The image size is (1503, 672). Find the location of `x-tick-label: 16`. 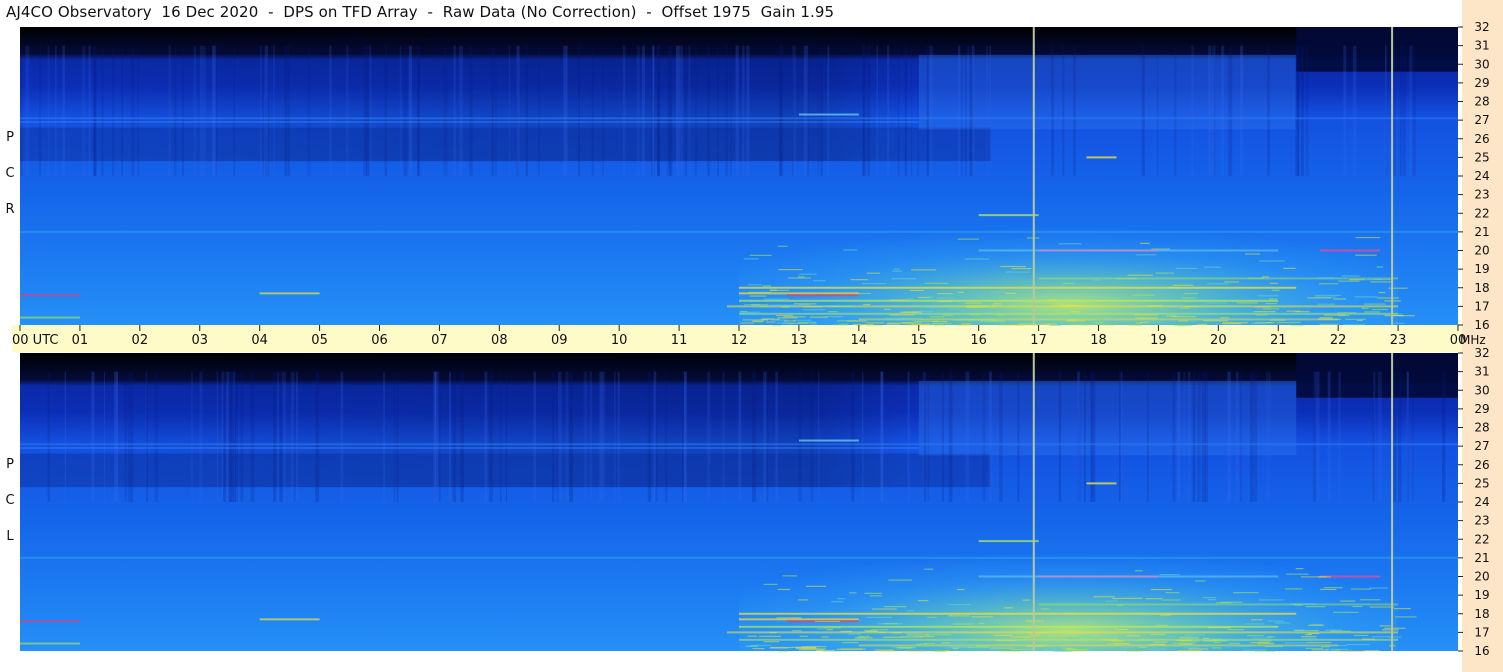

x-tick-label: 16 is located at coordinates (978, 340).